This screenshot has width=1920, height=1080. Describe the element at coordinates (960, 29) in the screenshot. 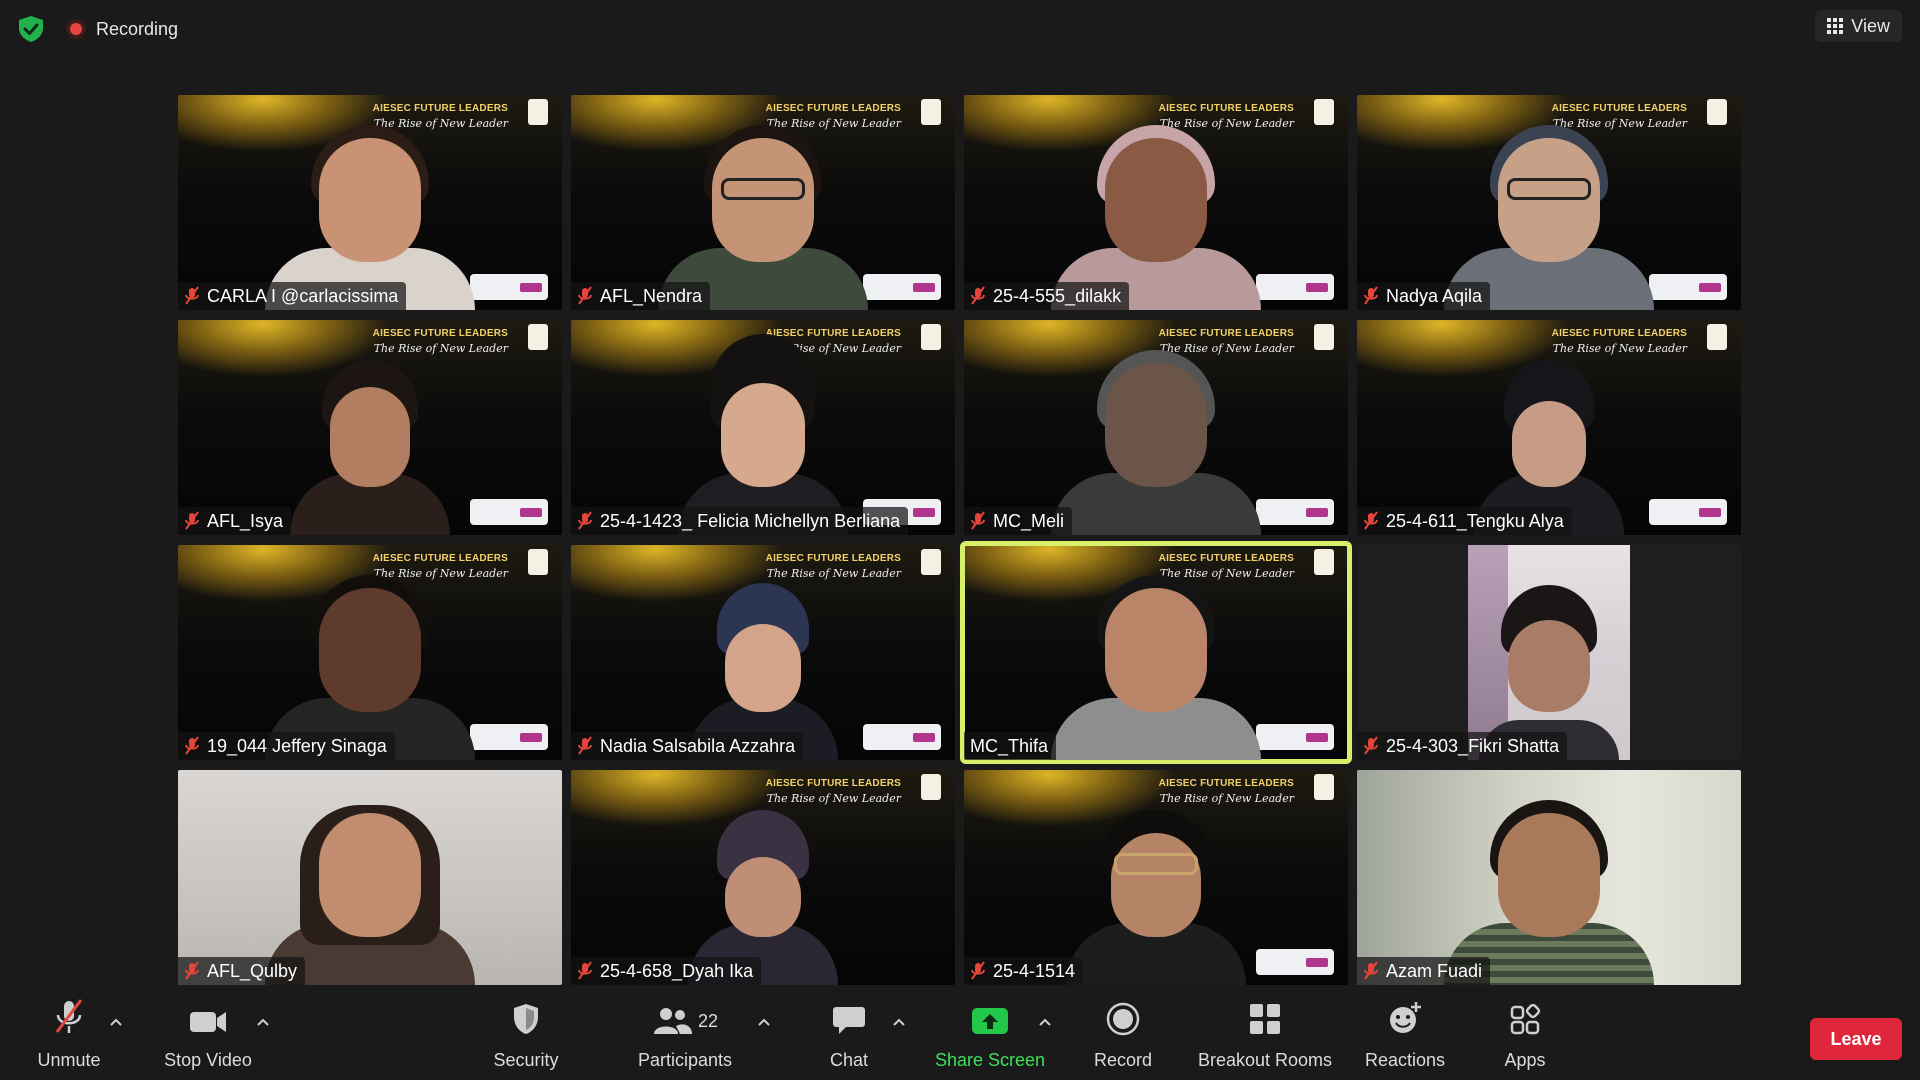

I see `meeting-top-bar: Recording View` at that location.